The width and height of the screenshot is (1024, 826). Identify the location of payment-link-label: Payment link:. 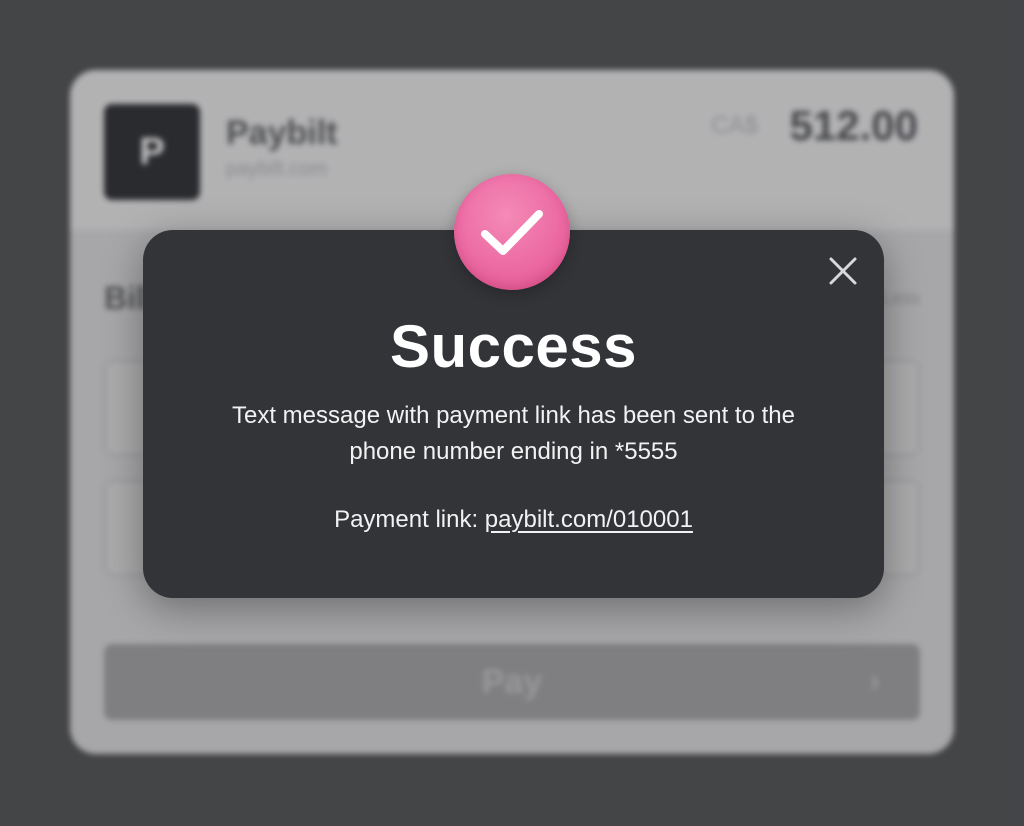
(409, 519).